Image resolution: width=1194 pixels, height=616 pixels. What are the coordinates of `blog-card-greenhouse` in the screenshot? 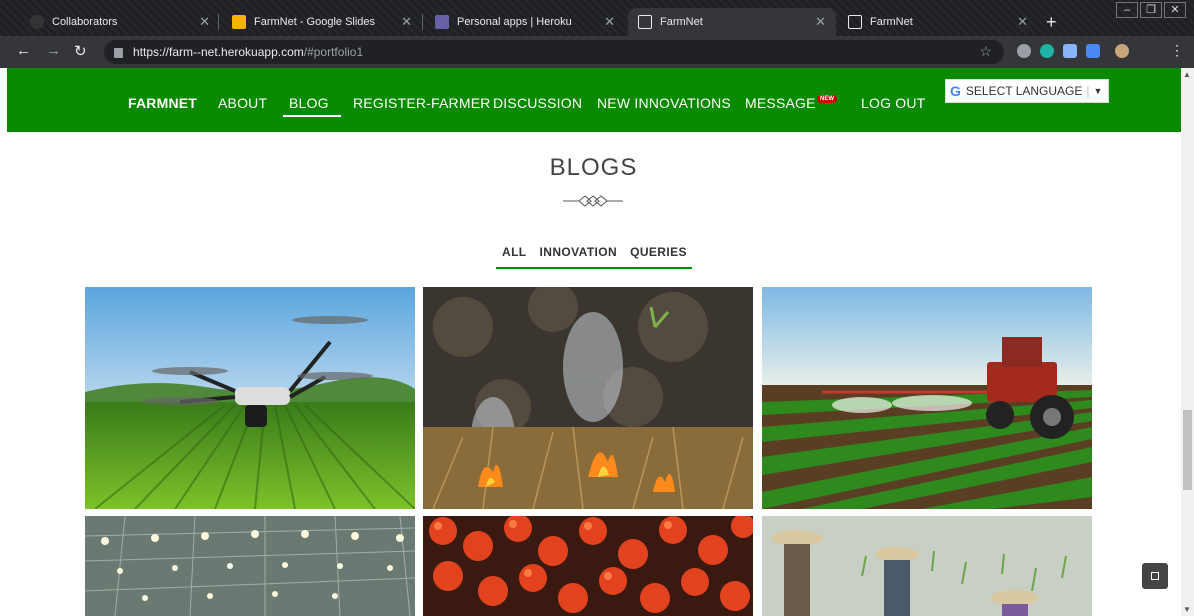 It's located at (250, 566).